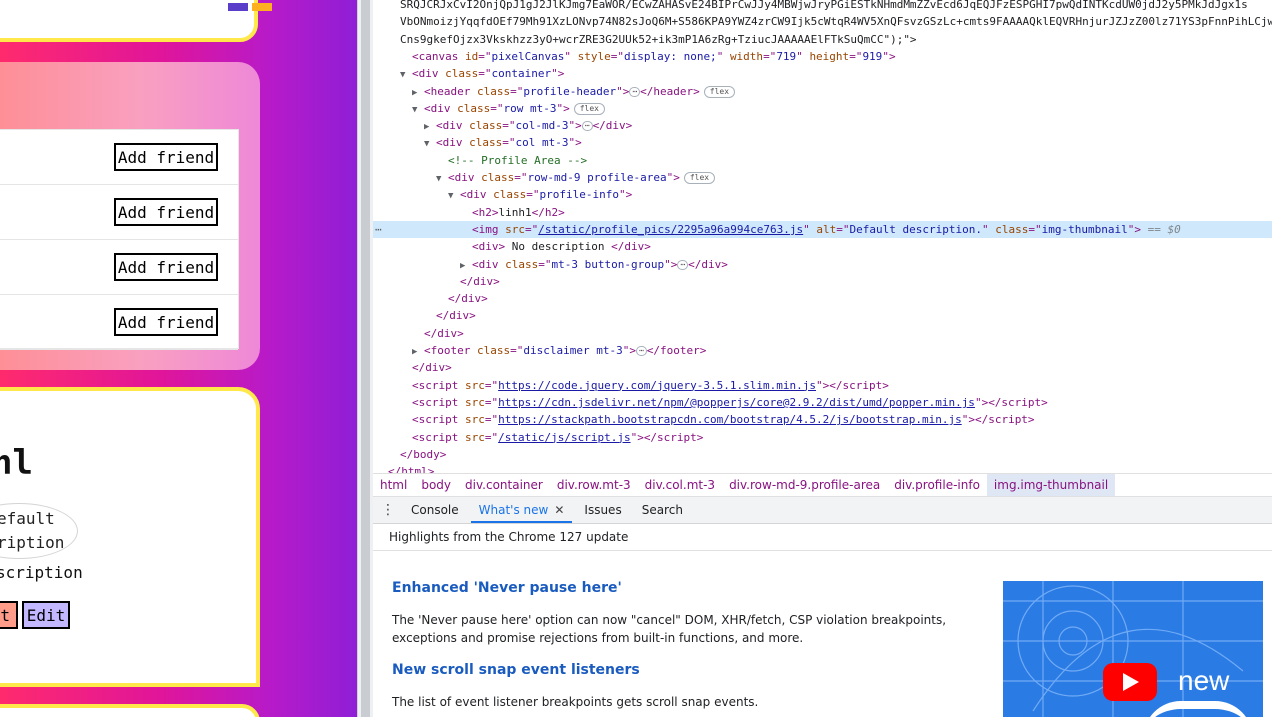  I want to click on dom-node: ▼ <div class="row-md-9 profile-area"> flex, so click(822, 177).